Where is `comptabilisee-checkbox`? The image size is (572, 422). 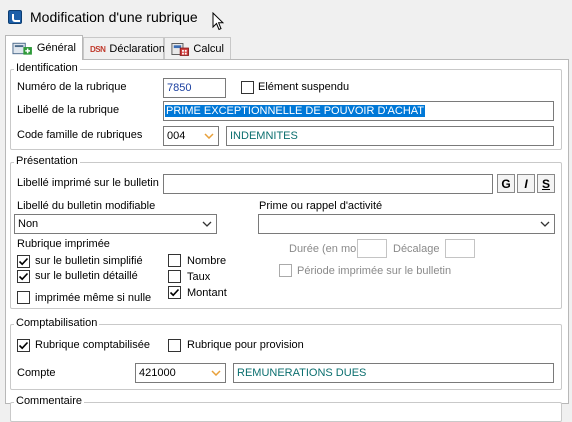
comptabilisee-checkbox is located at coordinates (23, 345).